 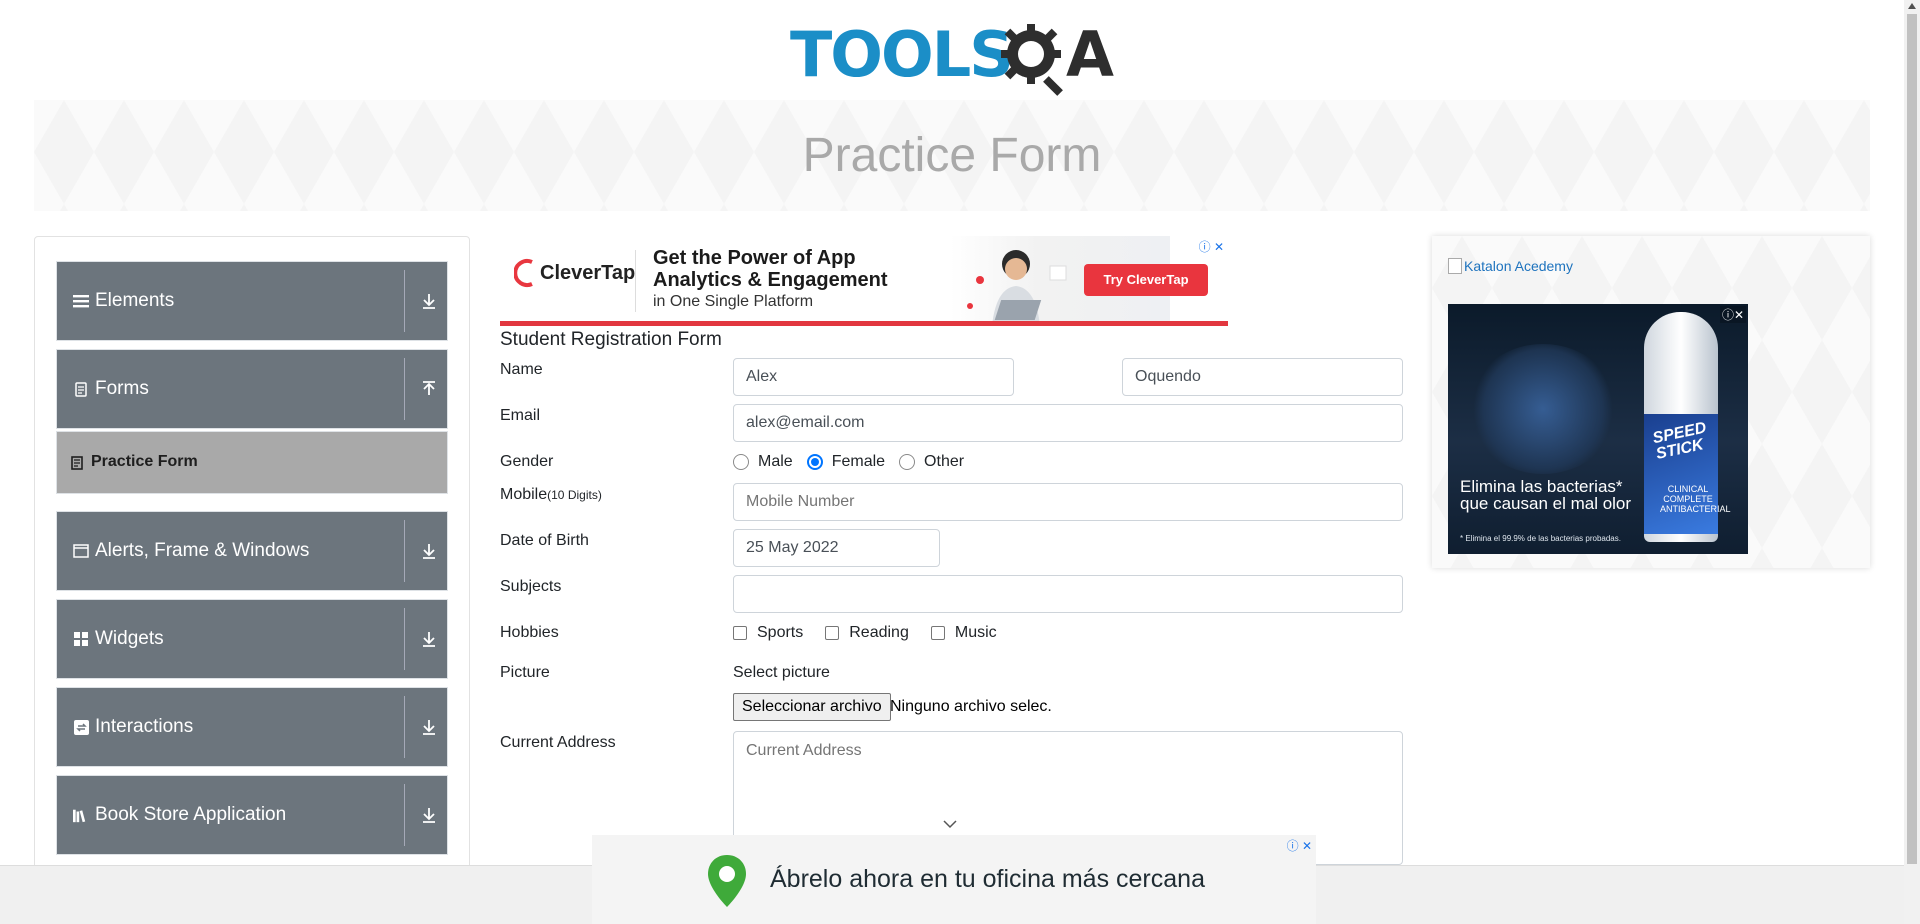 What do you see at coordinates (252, 727) in the screenshot?
I see `sidebar-group-interactions: Interactions` at bounding box center [252, 727].